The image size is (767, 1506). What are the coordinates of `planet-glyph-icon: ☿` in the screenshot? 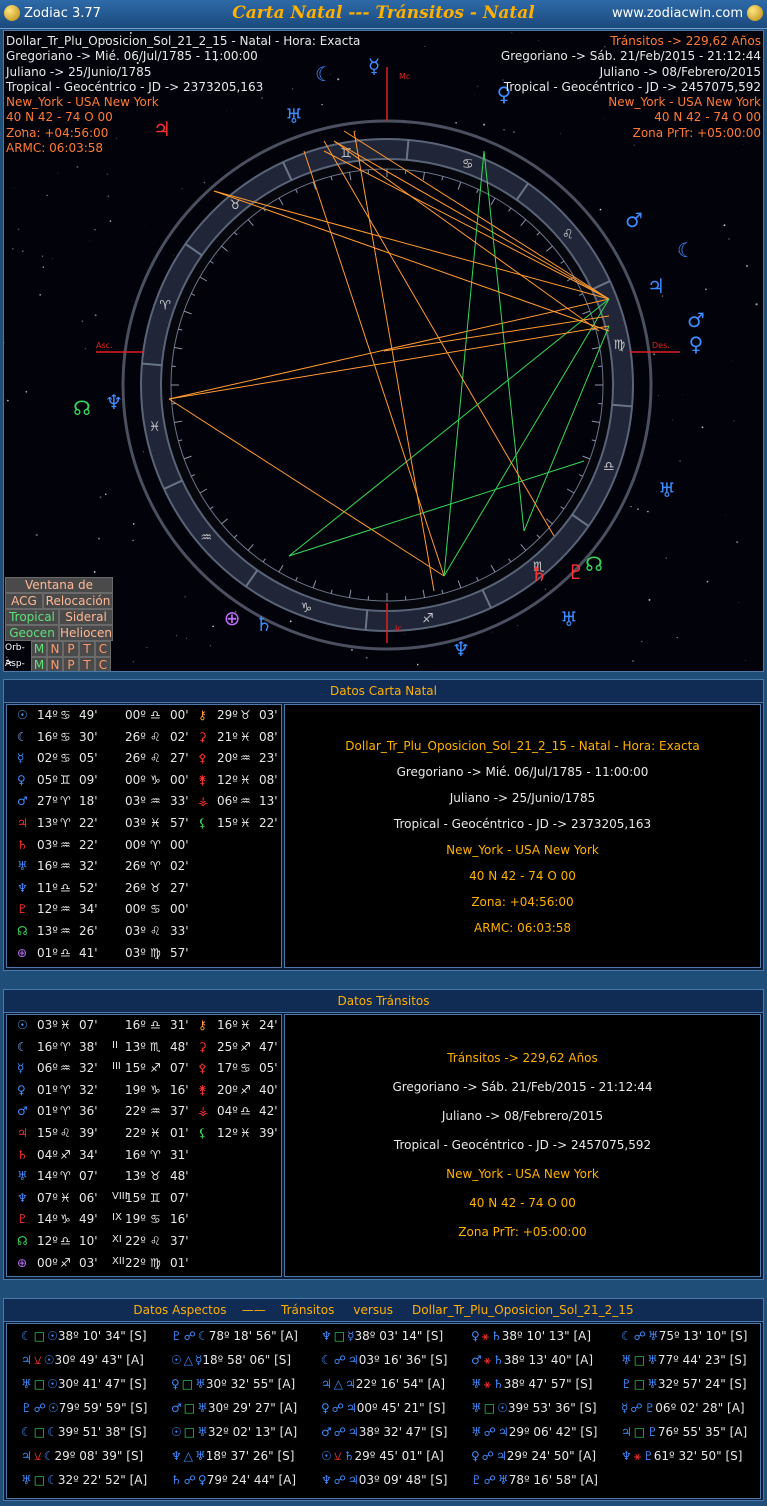 It's located at (374, 66).